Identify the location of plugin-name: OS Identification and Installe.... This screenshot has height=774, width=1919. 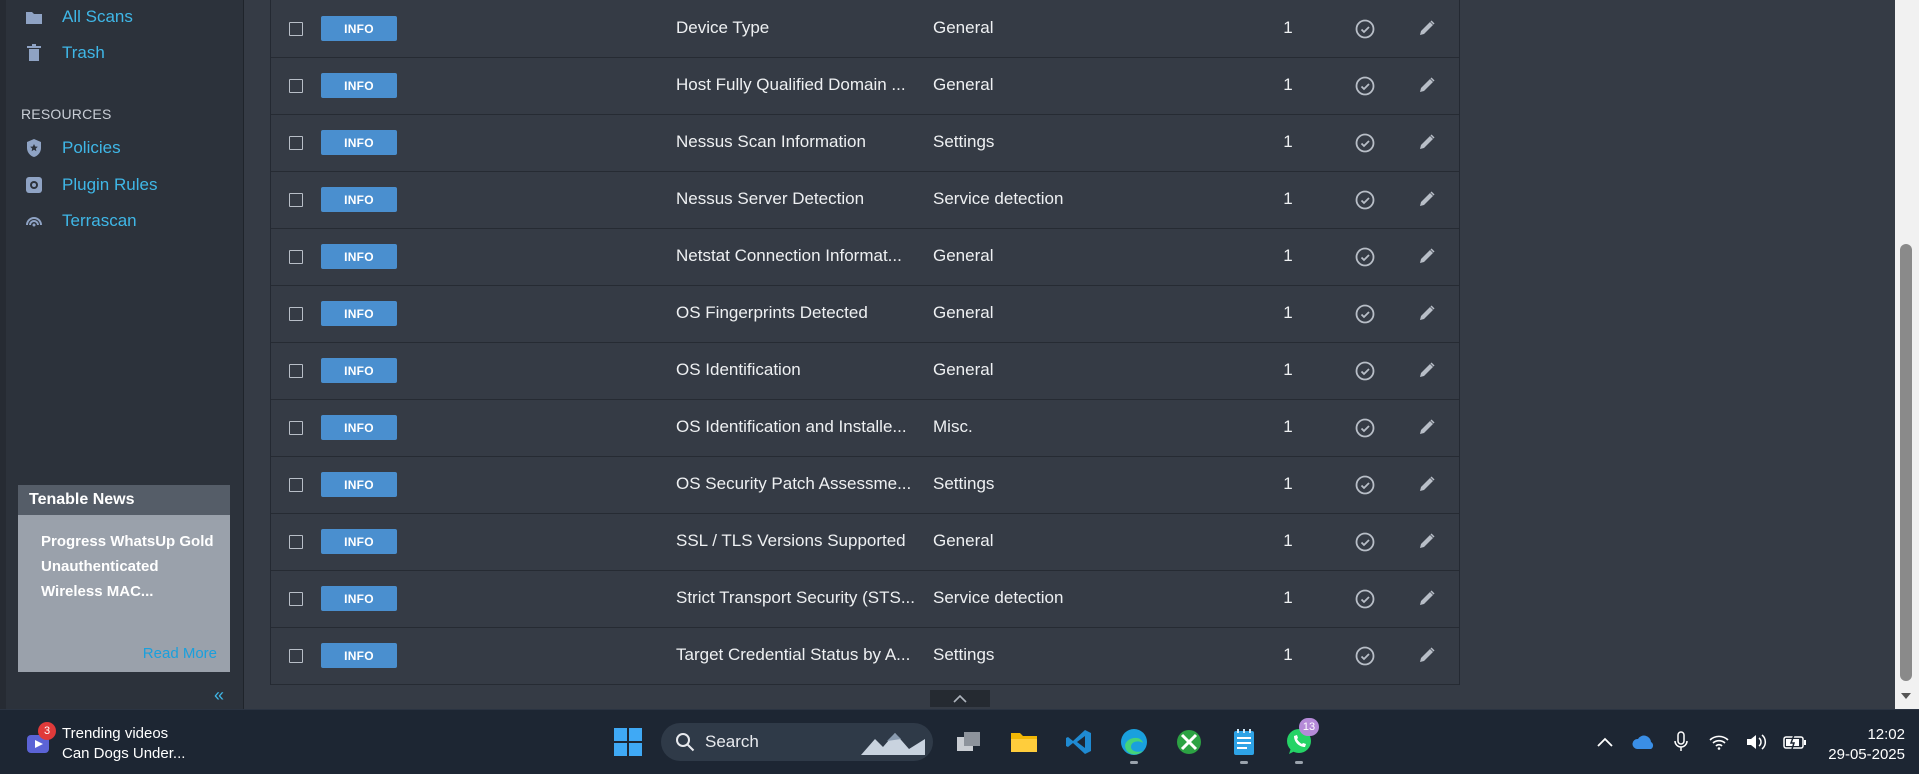
(791, 427).